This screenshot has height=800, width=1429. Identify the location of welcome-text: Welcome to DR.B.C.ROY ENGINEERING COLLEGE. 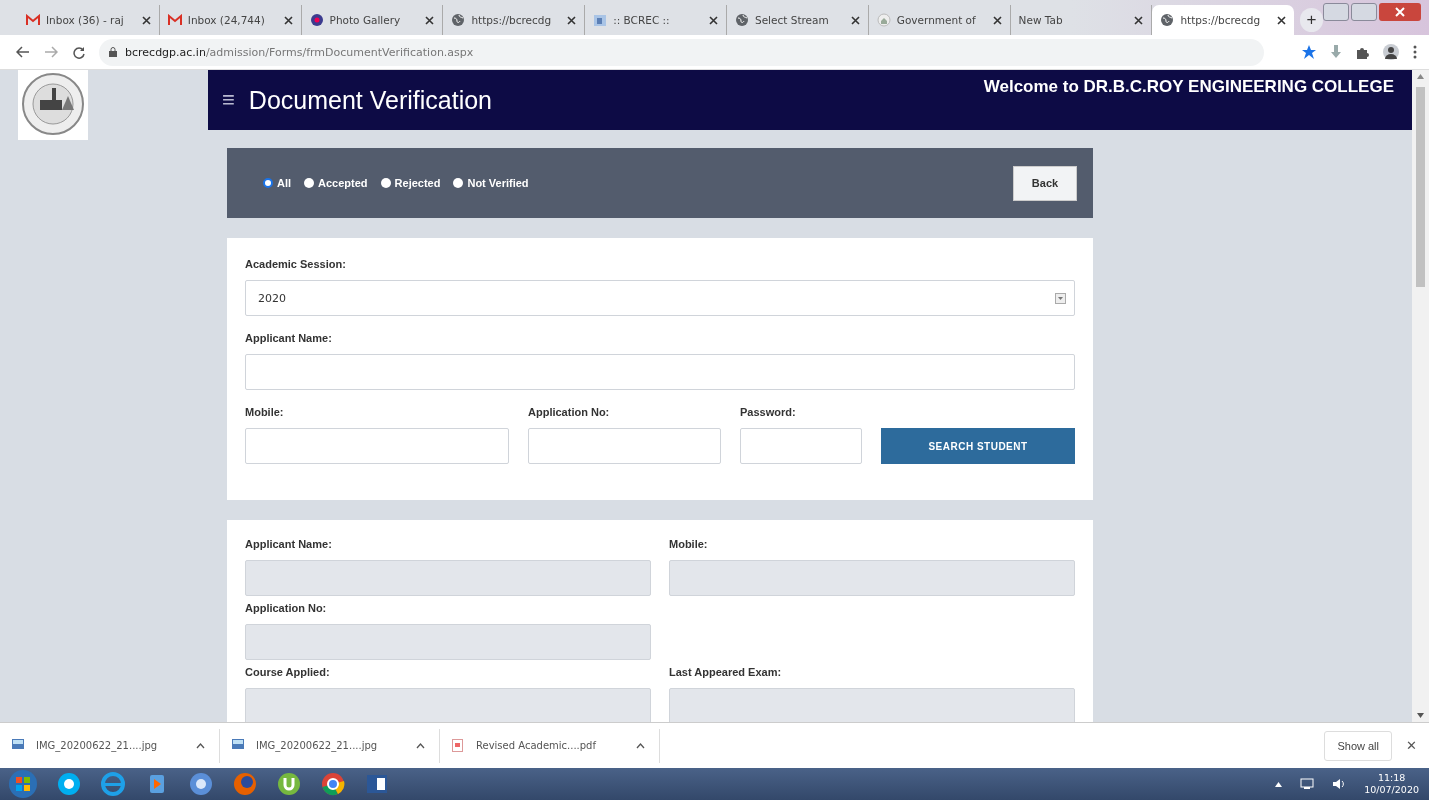
(1188, 87).